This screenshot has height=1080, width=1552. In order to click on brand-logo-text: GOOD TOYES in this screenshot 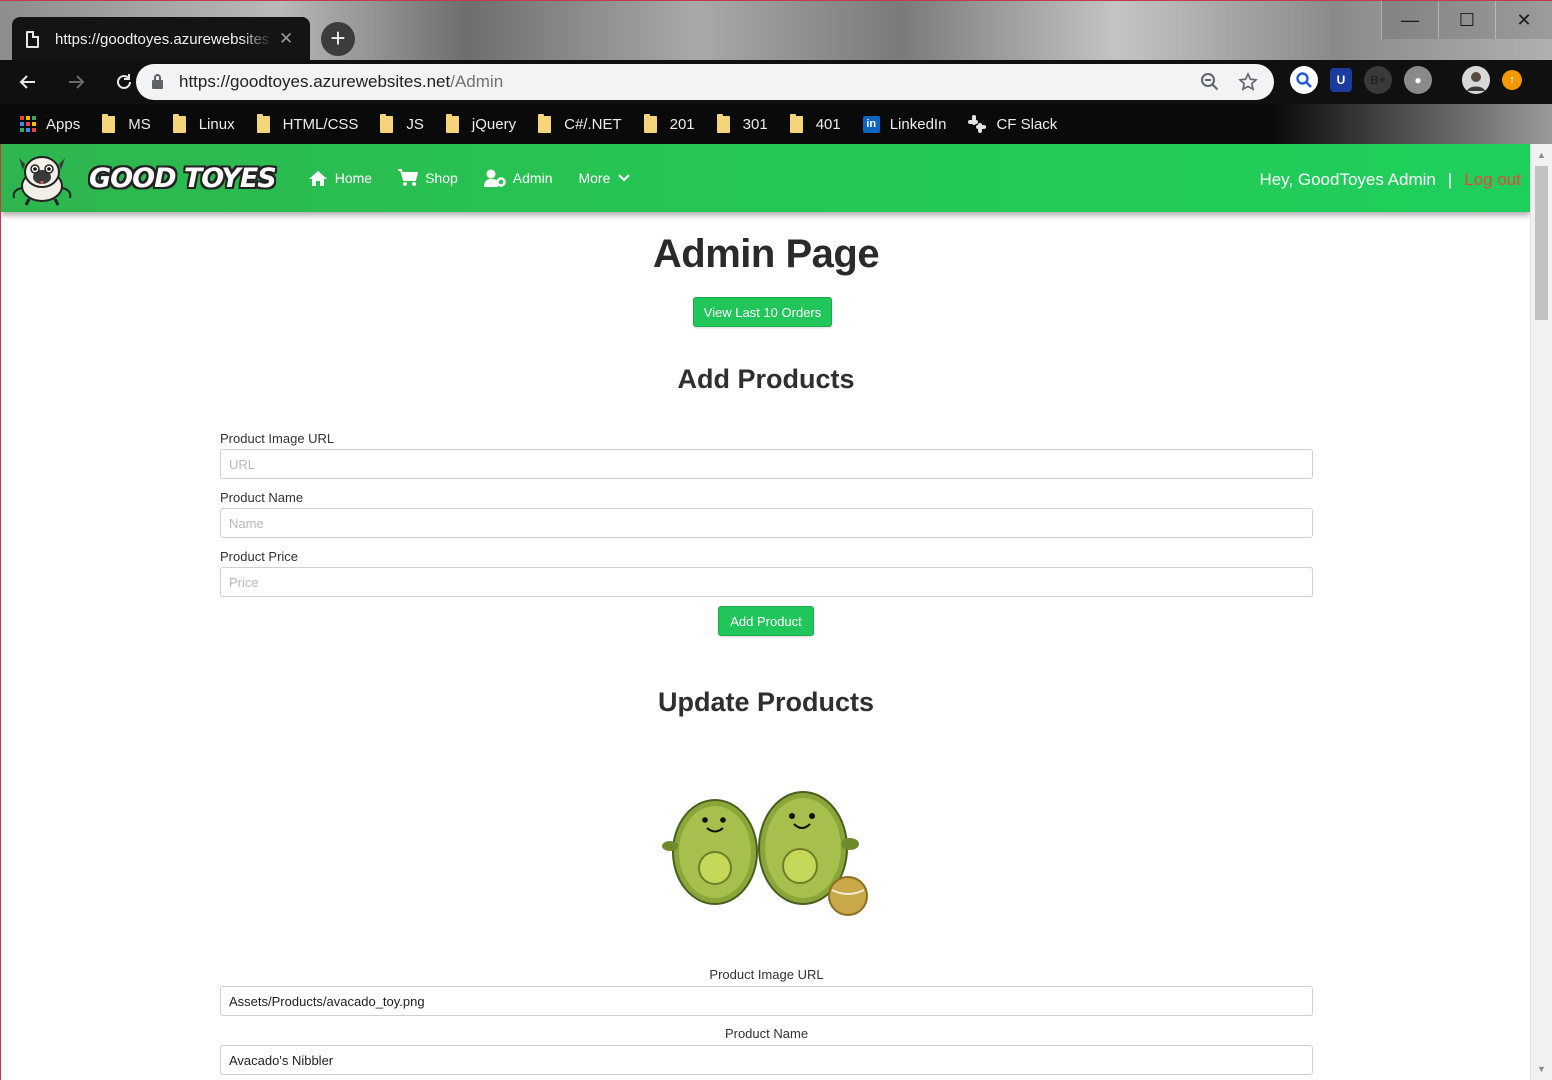, I will do `click(183, 178)`.